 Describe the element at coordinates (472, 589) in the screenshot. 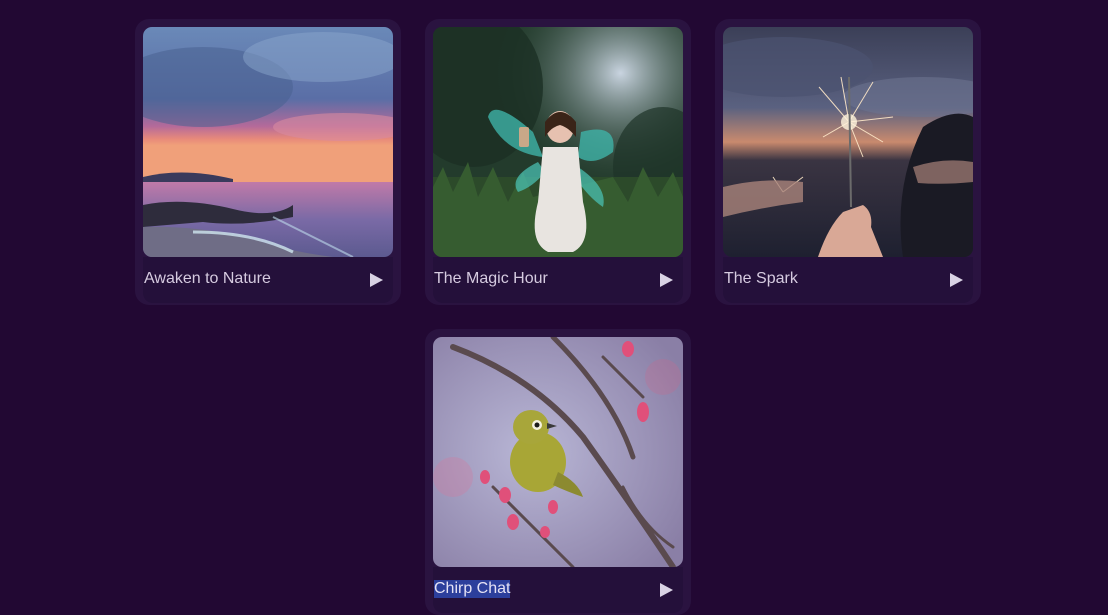

I see `card-title: Chirp Chat` at that location.